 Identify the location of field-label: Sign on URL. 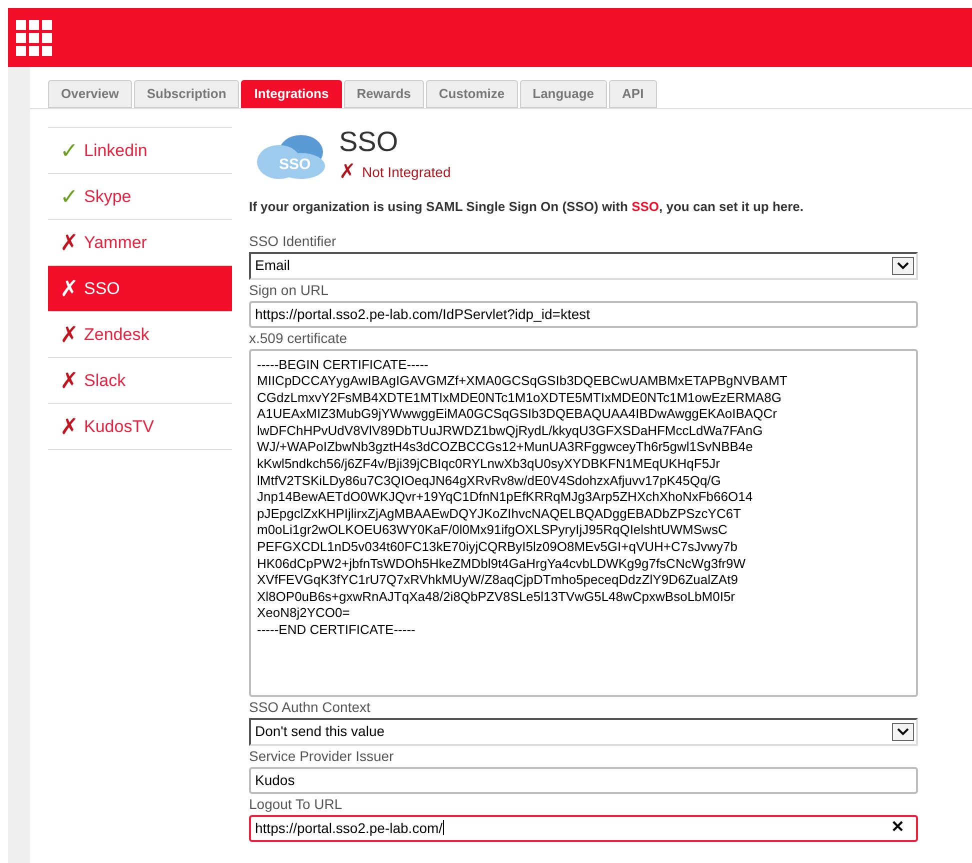
(289, 290).